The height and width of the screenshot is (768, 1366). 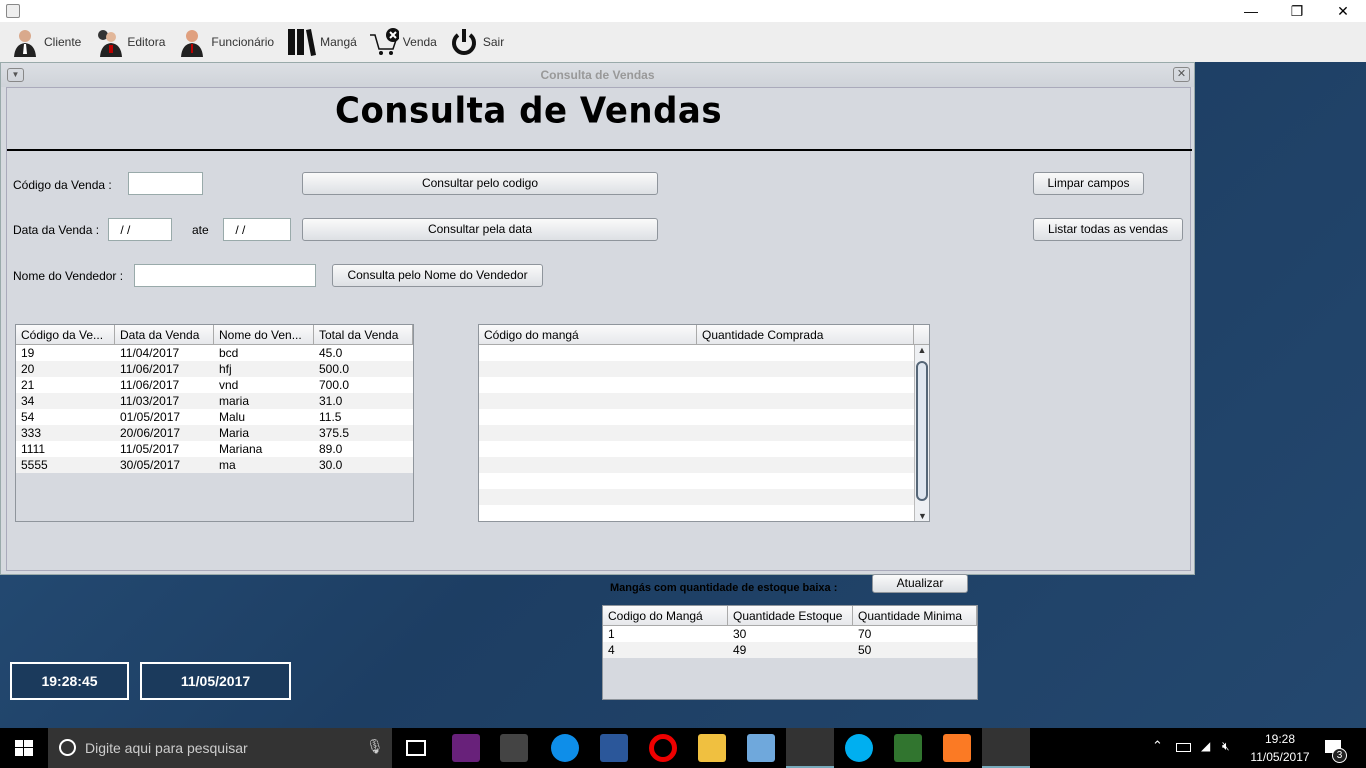 What do you see at coordinates (724, 588) in the screenshot?
I see `estoque-title: Mangás com quantidade de estoque baixa :` at bounding box center [724, 588].